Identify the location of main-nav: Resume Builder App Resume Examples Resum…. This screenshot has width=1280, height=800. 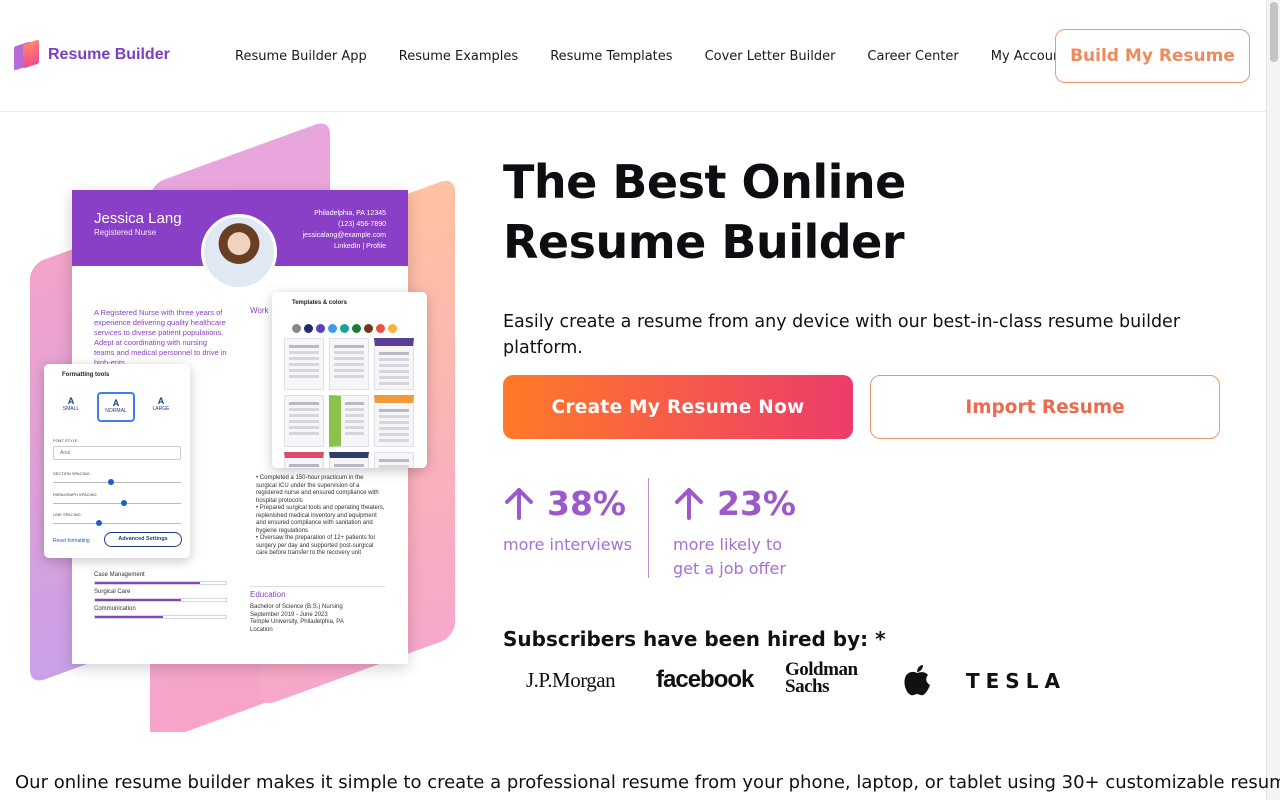
(666, 56).